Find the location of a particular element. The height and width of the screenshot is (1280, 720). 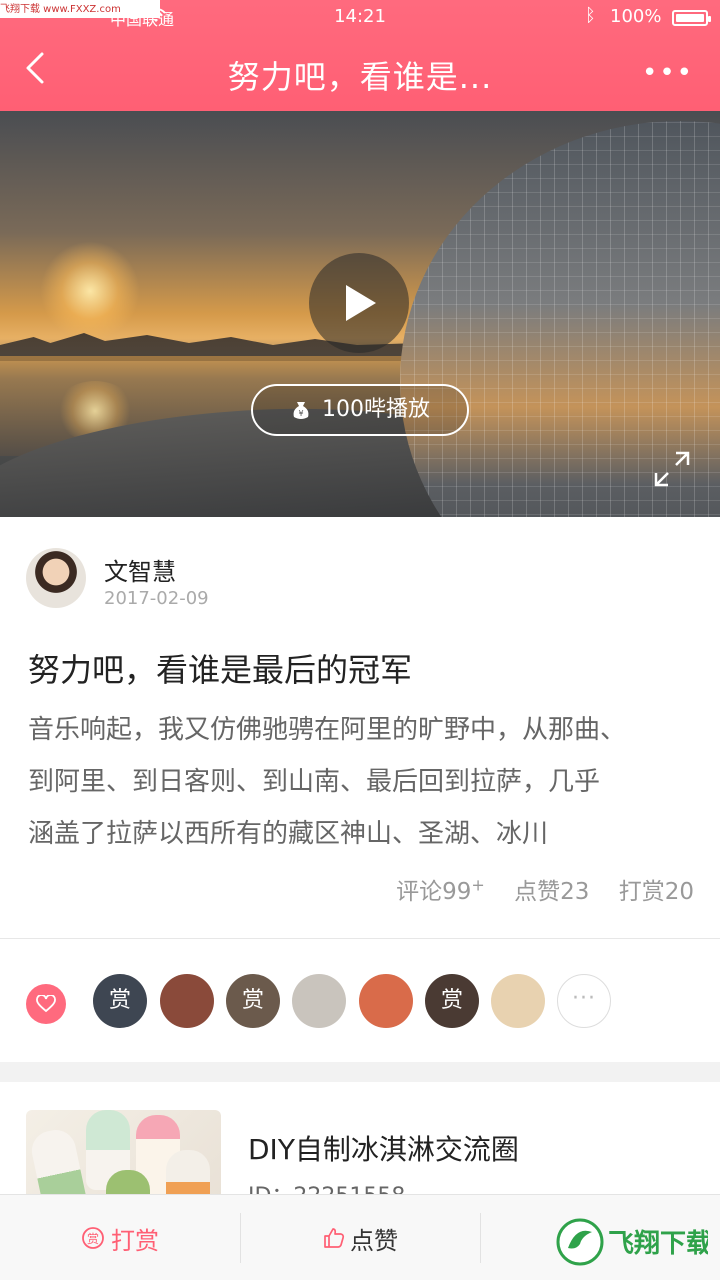

heart-icon is located at coordinates (46, 1004).